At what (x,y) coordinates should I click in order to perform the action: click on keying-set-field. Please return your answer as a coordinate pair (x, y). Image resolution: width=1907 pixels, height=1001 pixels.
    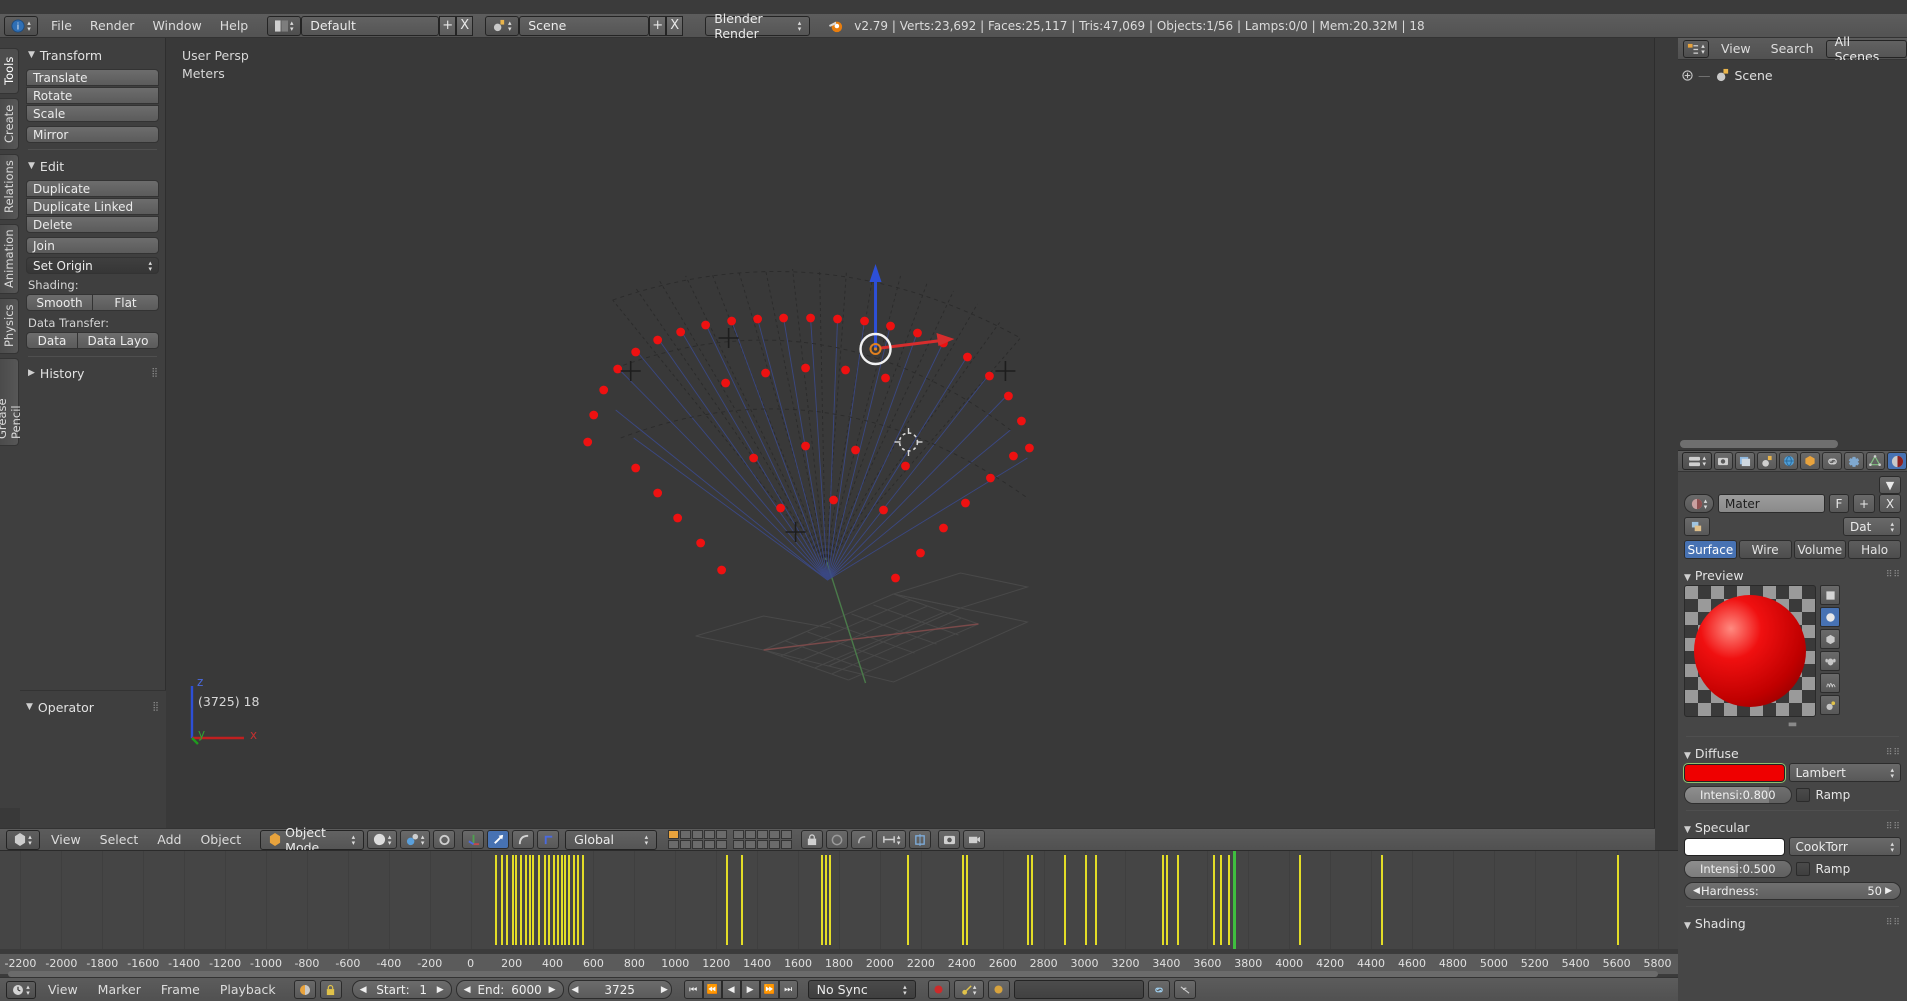
    Looking at the image, I should click on (1078, 989).